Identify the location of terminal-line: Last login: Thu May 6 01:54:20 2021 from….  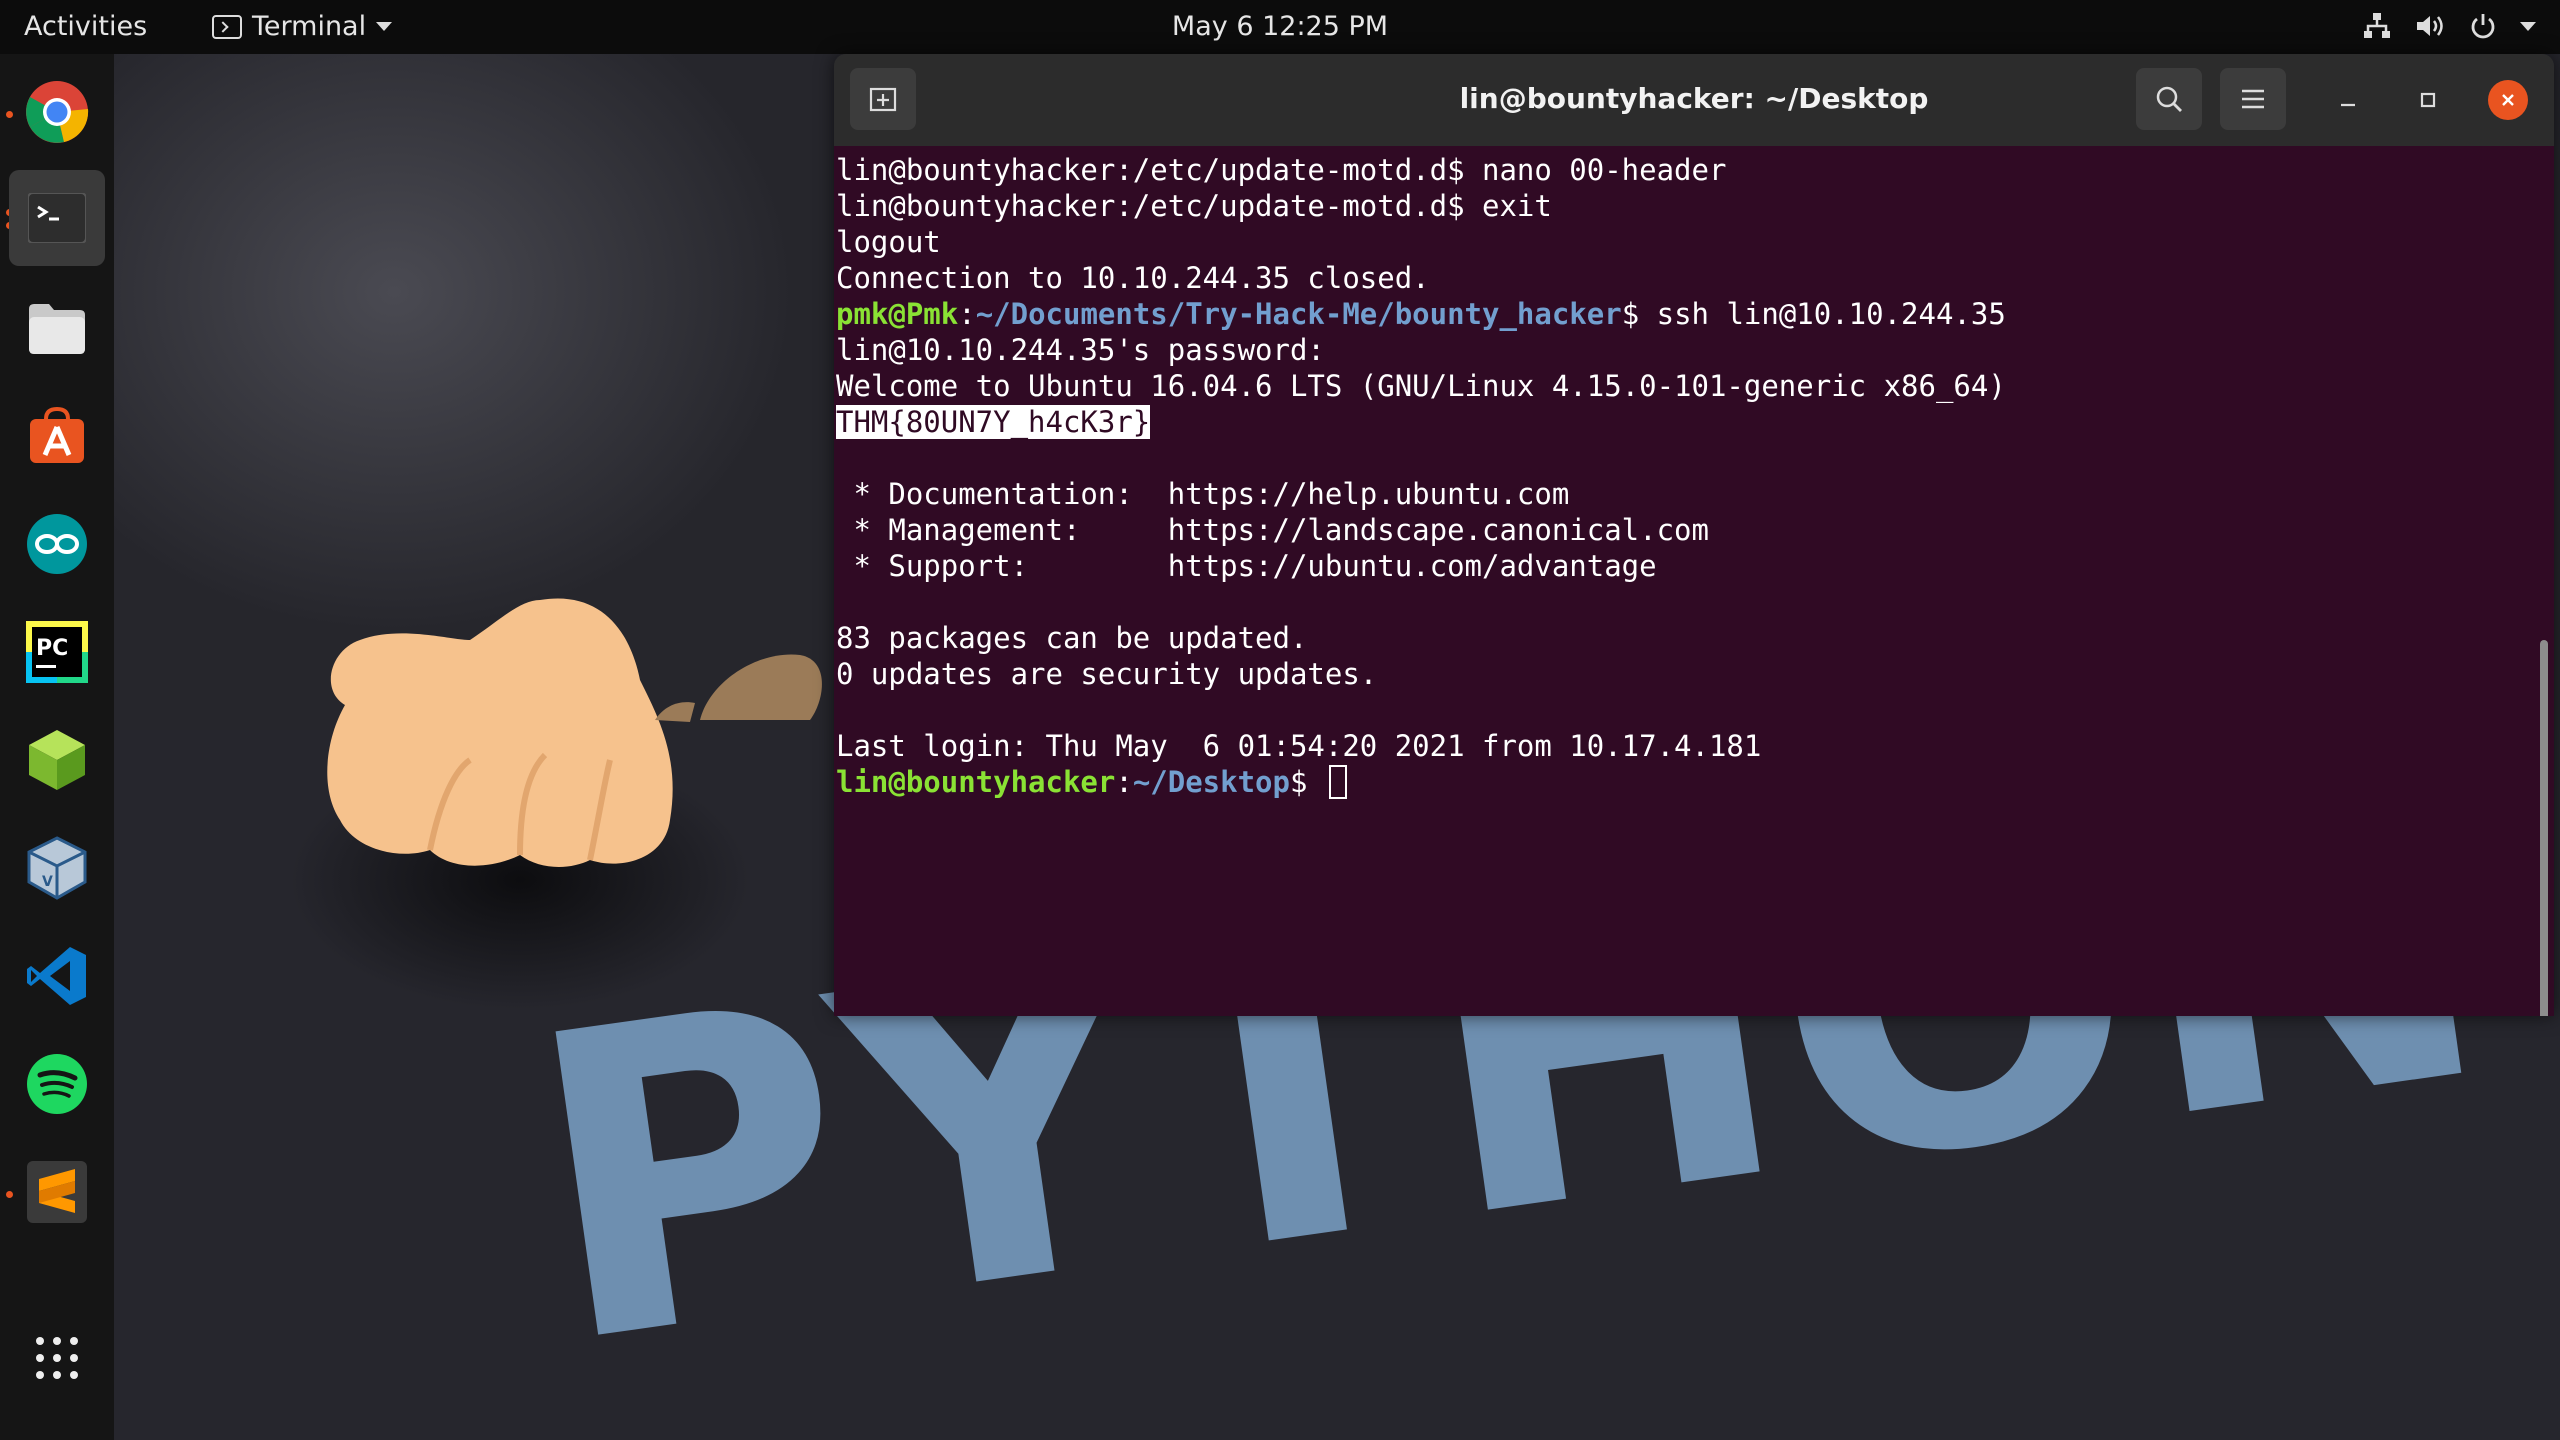
(1299, 746).